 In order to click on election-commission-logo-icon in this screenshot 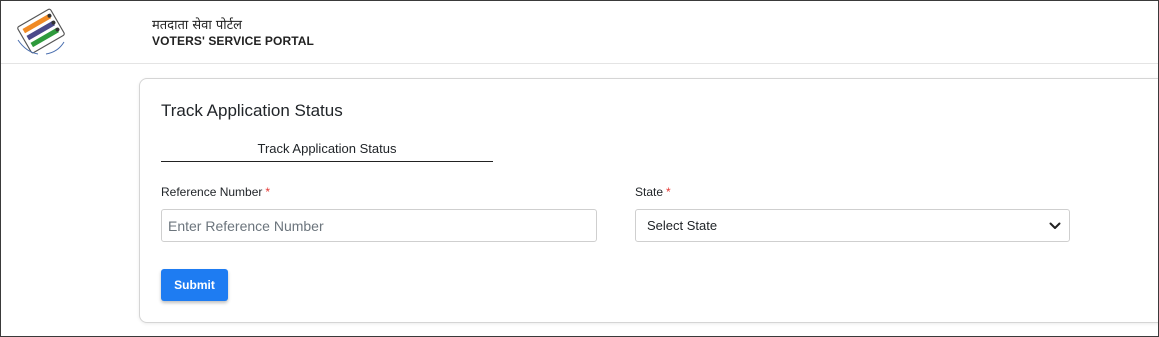, I will do `click(41, 31)`.